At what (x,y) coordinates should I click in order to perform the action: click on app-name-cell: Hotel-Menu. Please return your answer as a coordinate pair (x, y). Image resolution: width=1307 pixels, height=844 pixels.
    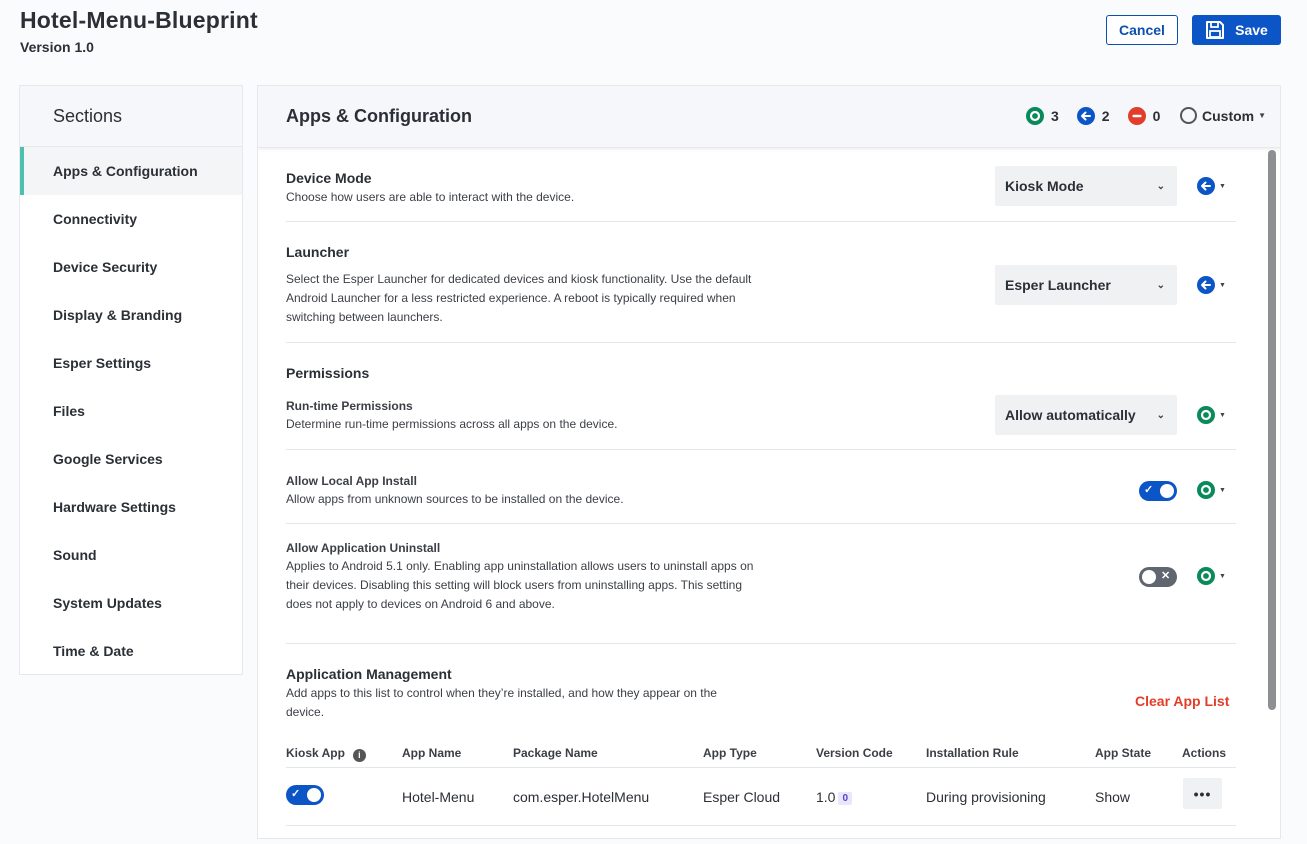
    Looking at the image, I should click on (438, 797).